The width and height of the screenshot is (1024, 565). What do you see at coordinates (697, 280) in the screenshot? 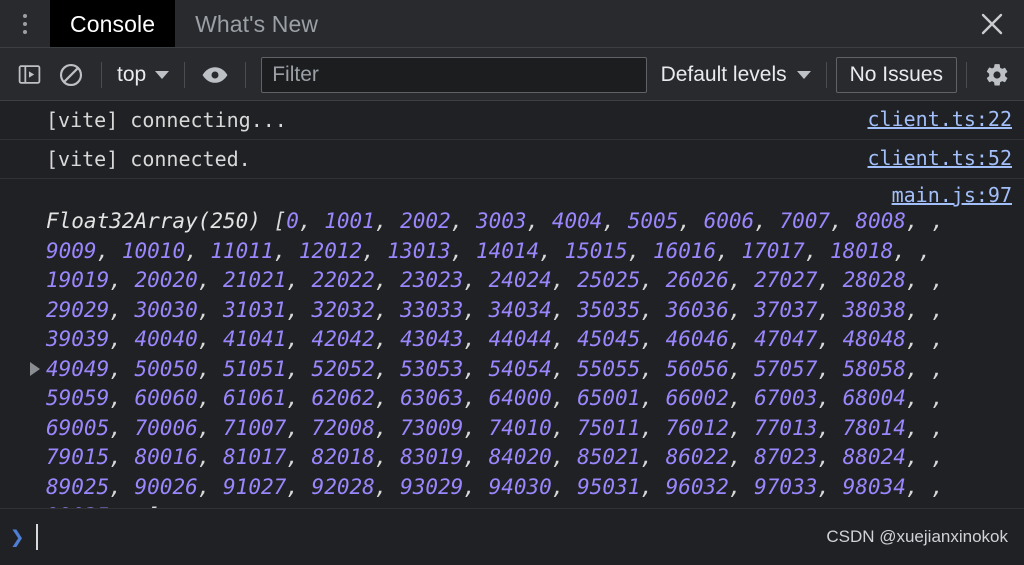
I see `array-value: 26026` at bounding box center [697, 280].